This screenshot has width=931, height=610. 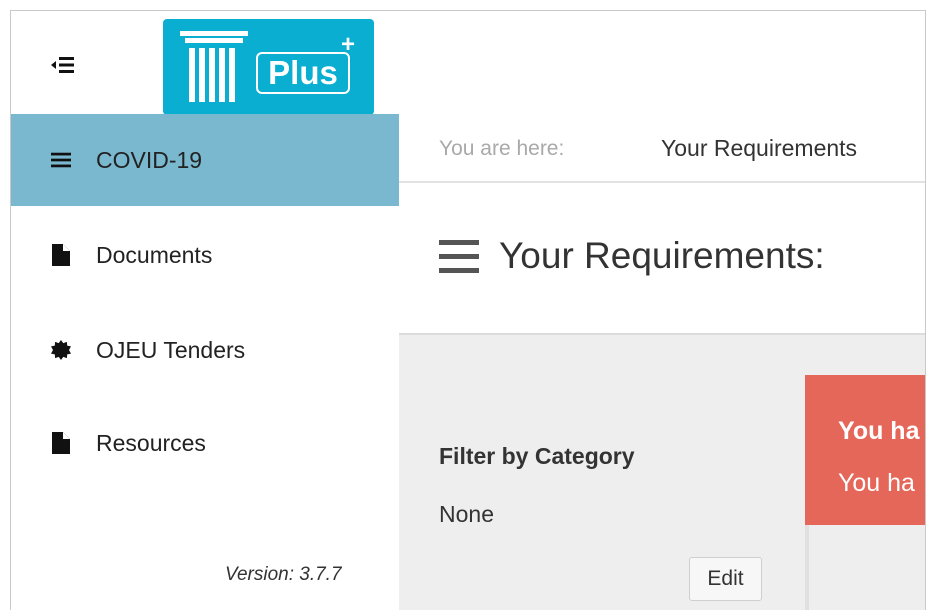 What do you see at coordinates (149, 159) in the screenshot?
I see `sidebar-item-label: COVID-19` at bounding box center [149, 159].